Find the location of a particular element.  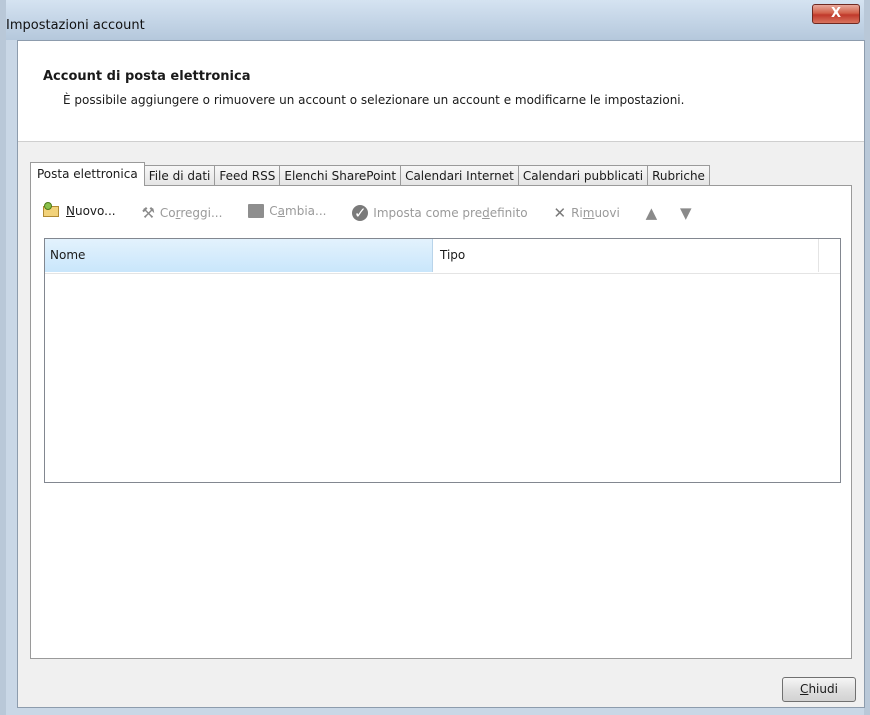

tab-posta-elettronica: Posta elettronica is located at coordinates (87, 174).